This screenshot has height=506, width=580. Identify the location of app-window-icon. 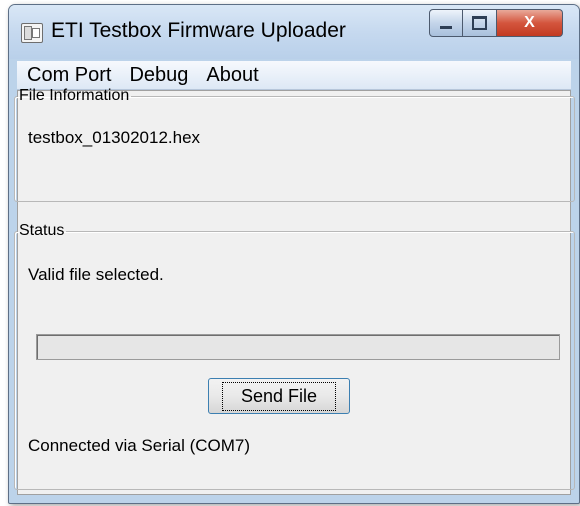
(32, 33).